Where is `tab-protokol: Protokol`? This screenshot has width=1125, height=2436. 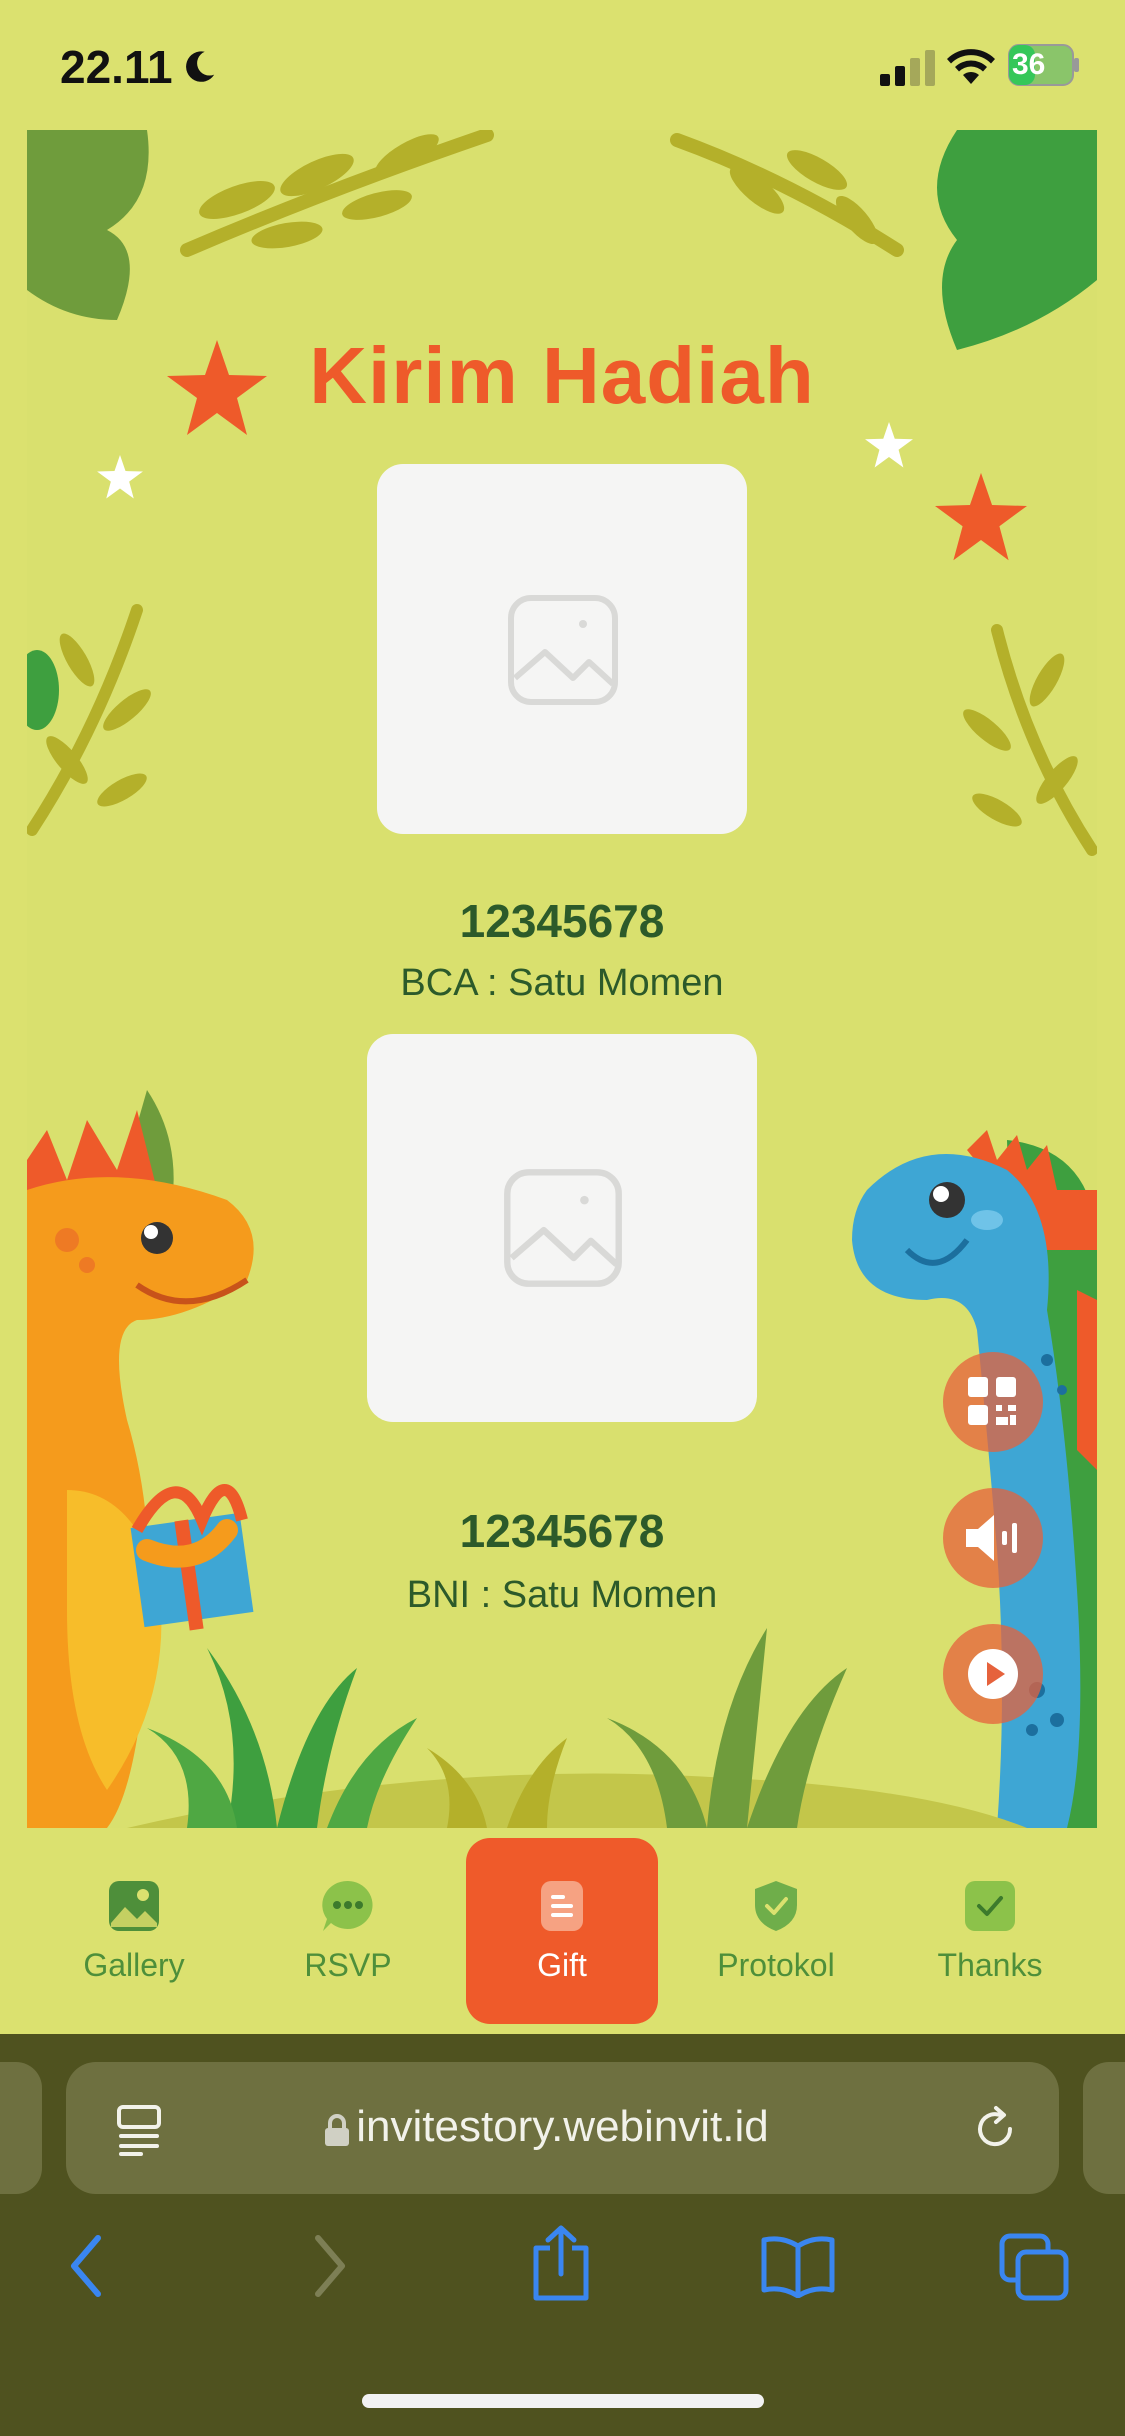 tab-protokol: Protokol is located at coordinates (776, 1931).